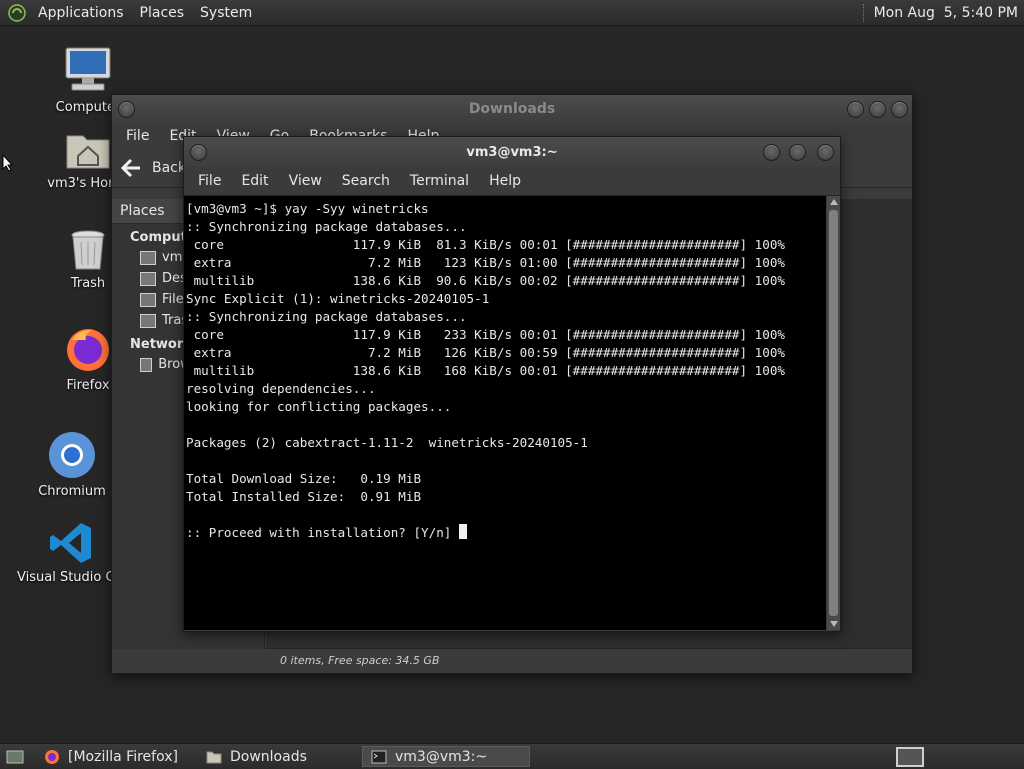 Image resolution: width=1024 pixels, height=769 pixels. What do you see at coordinates (307, 208) in the screenshot?
I see `terminal-line: [vm3@vm3 ~]$ yay -Syy winetricks` at bounding box center [307, 208].